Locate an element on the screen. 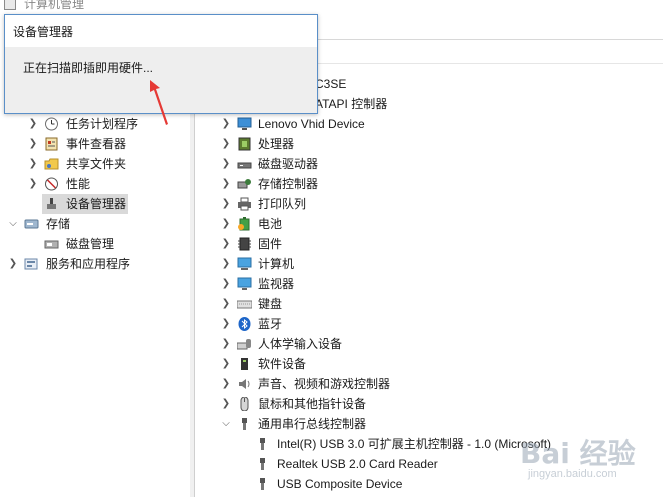  shared-folder-icon is located at coordinates (51, 164).